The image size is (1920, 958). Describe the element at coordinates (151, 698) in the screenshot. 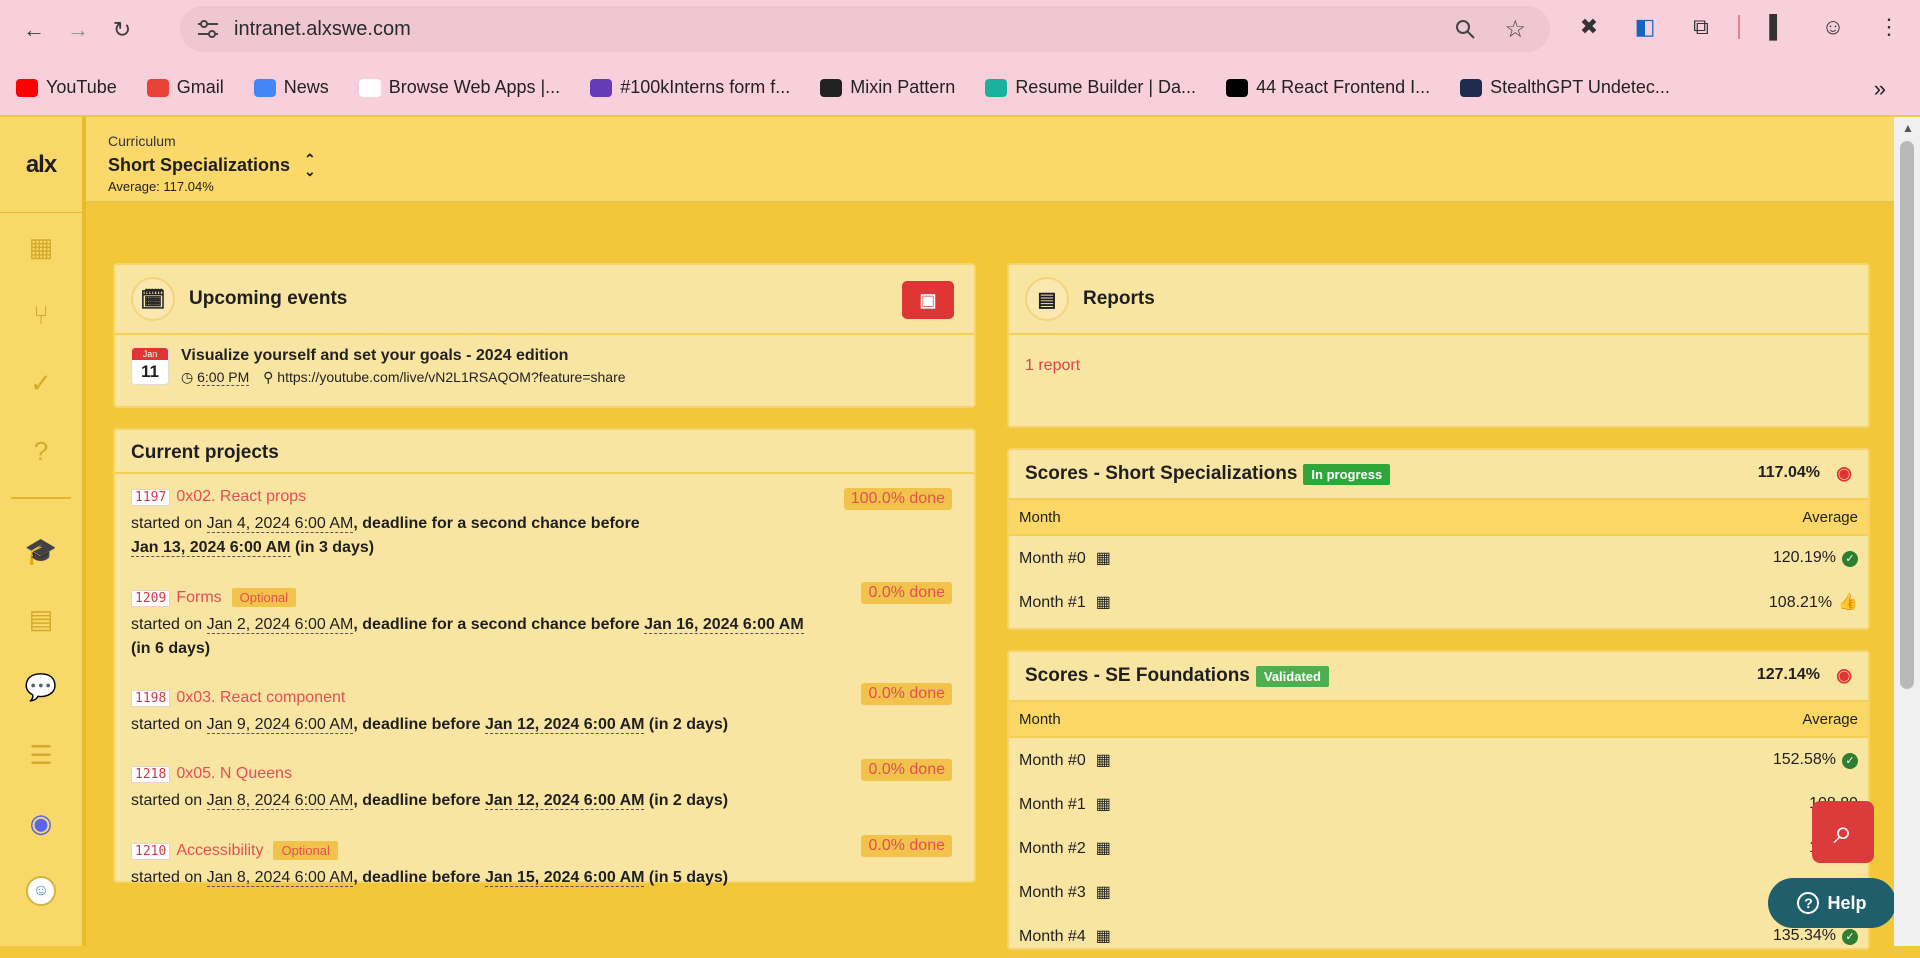

I see `project-id: 1198` at that location.